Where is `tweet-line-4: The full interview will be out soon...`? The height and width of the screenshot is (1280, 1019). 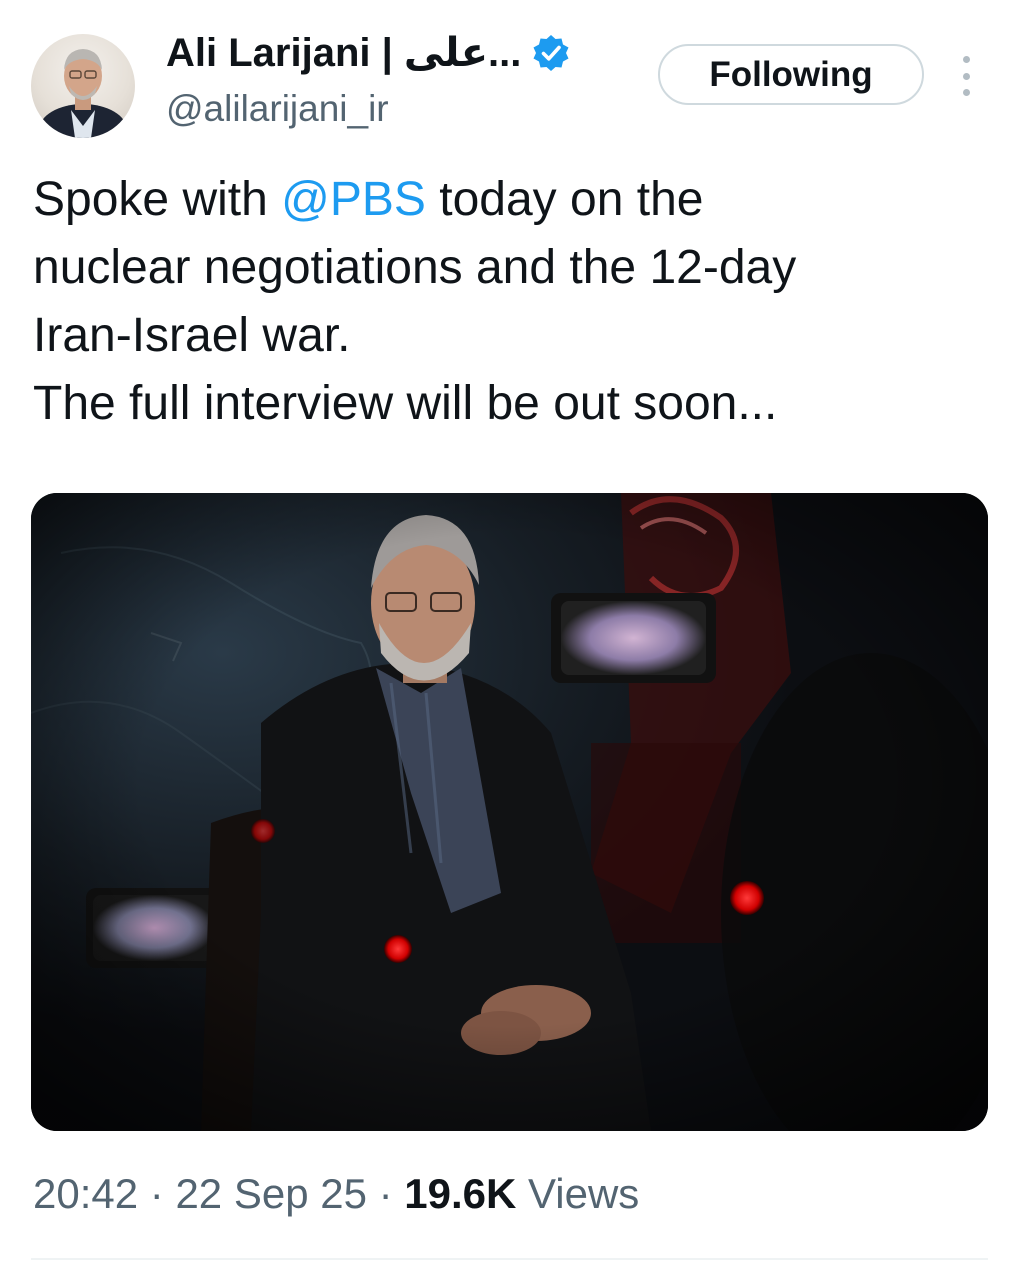
tweet-line-4: The full interview will be out soon... is located at coordinates (405, 403).